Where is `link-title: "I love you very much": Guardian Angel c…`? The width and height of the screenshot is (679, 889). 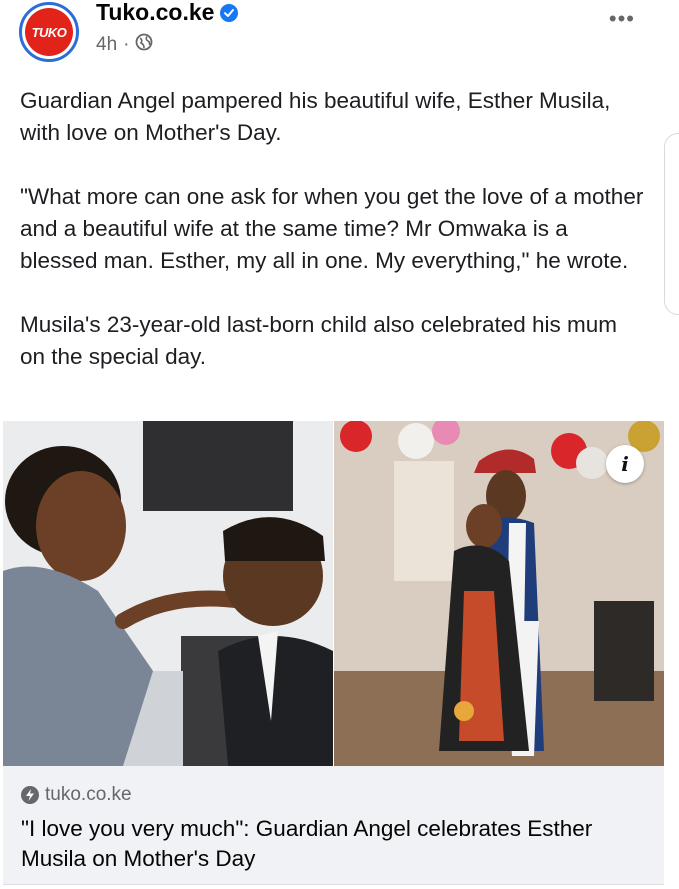 link-title: "I love you very much": Guardian Angel c… is located at coordinates (336, 844).